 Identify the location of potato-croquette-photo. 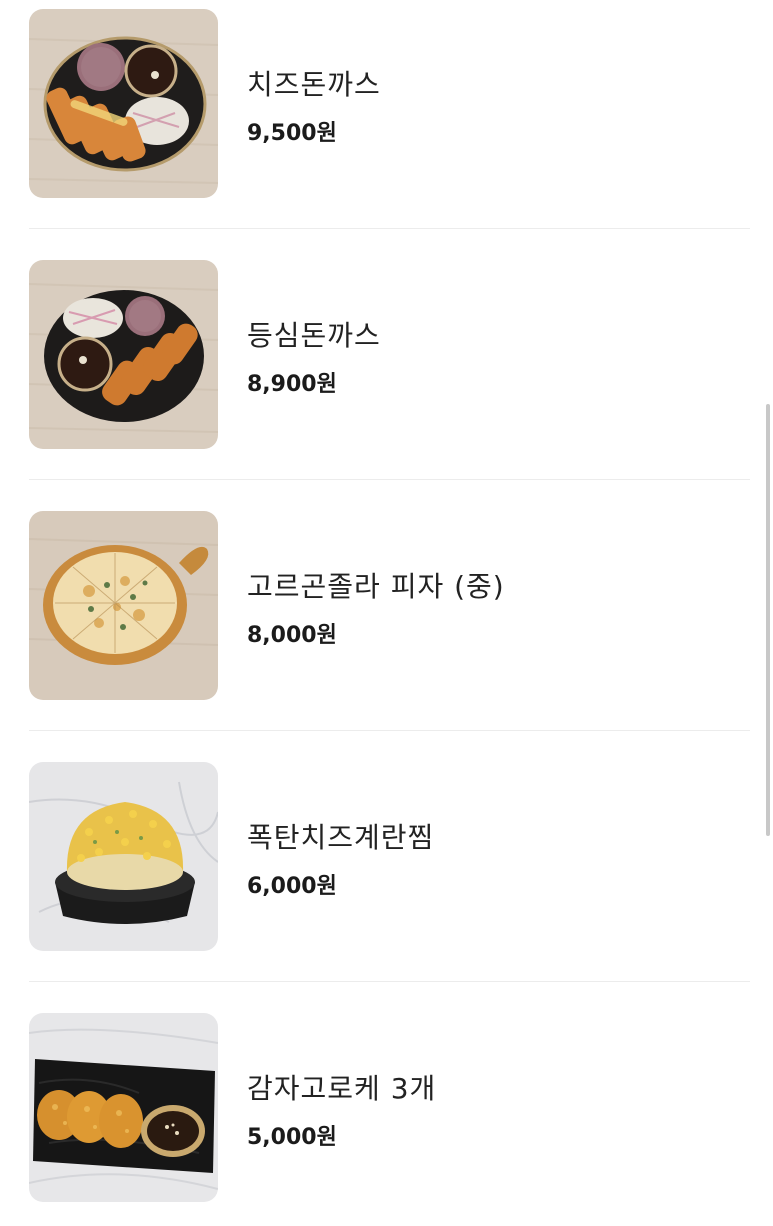
(123, 1107).